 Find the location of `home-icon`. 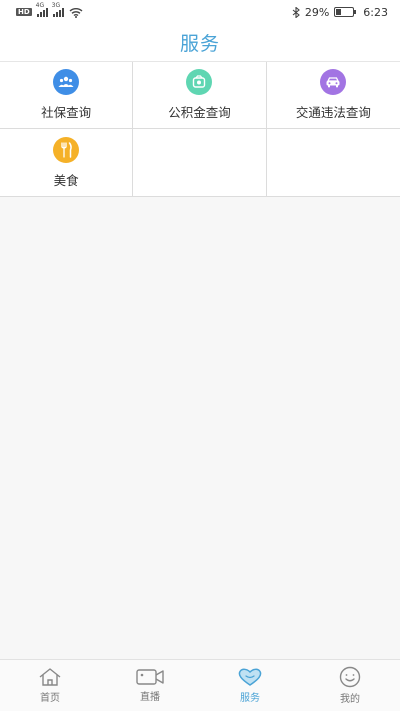

home-icon is located at coordinates (50, 677).